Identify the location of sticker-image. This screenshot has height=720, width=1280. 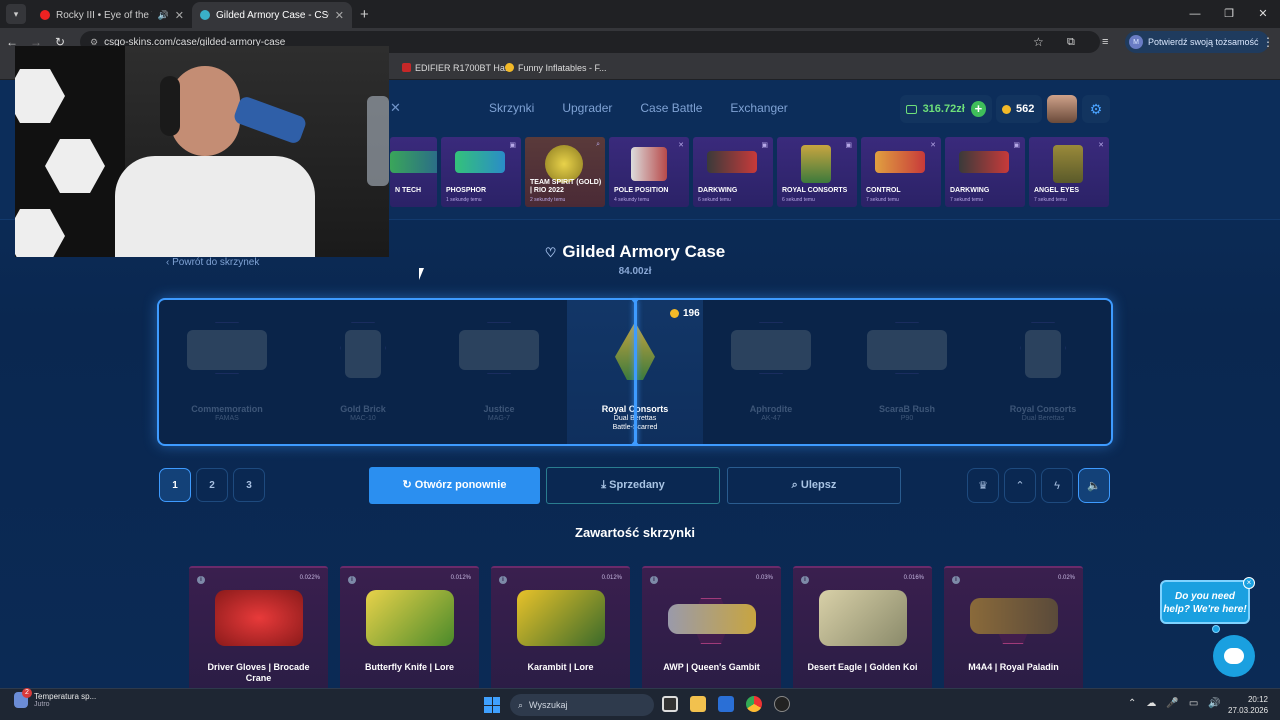
(564, 164).